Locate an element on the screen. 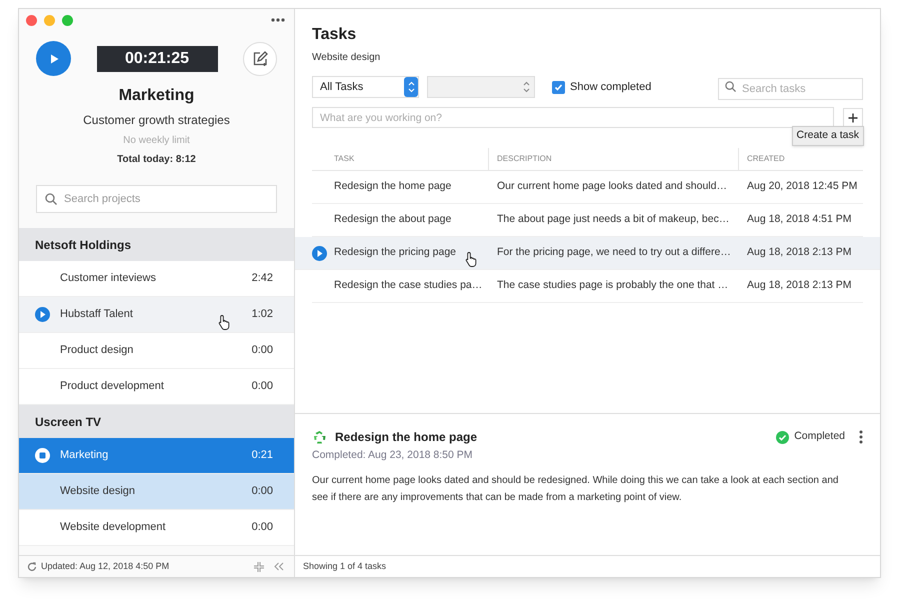  compact-view-icon is located at coordinates (259, 567).